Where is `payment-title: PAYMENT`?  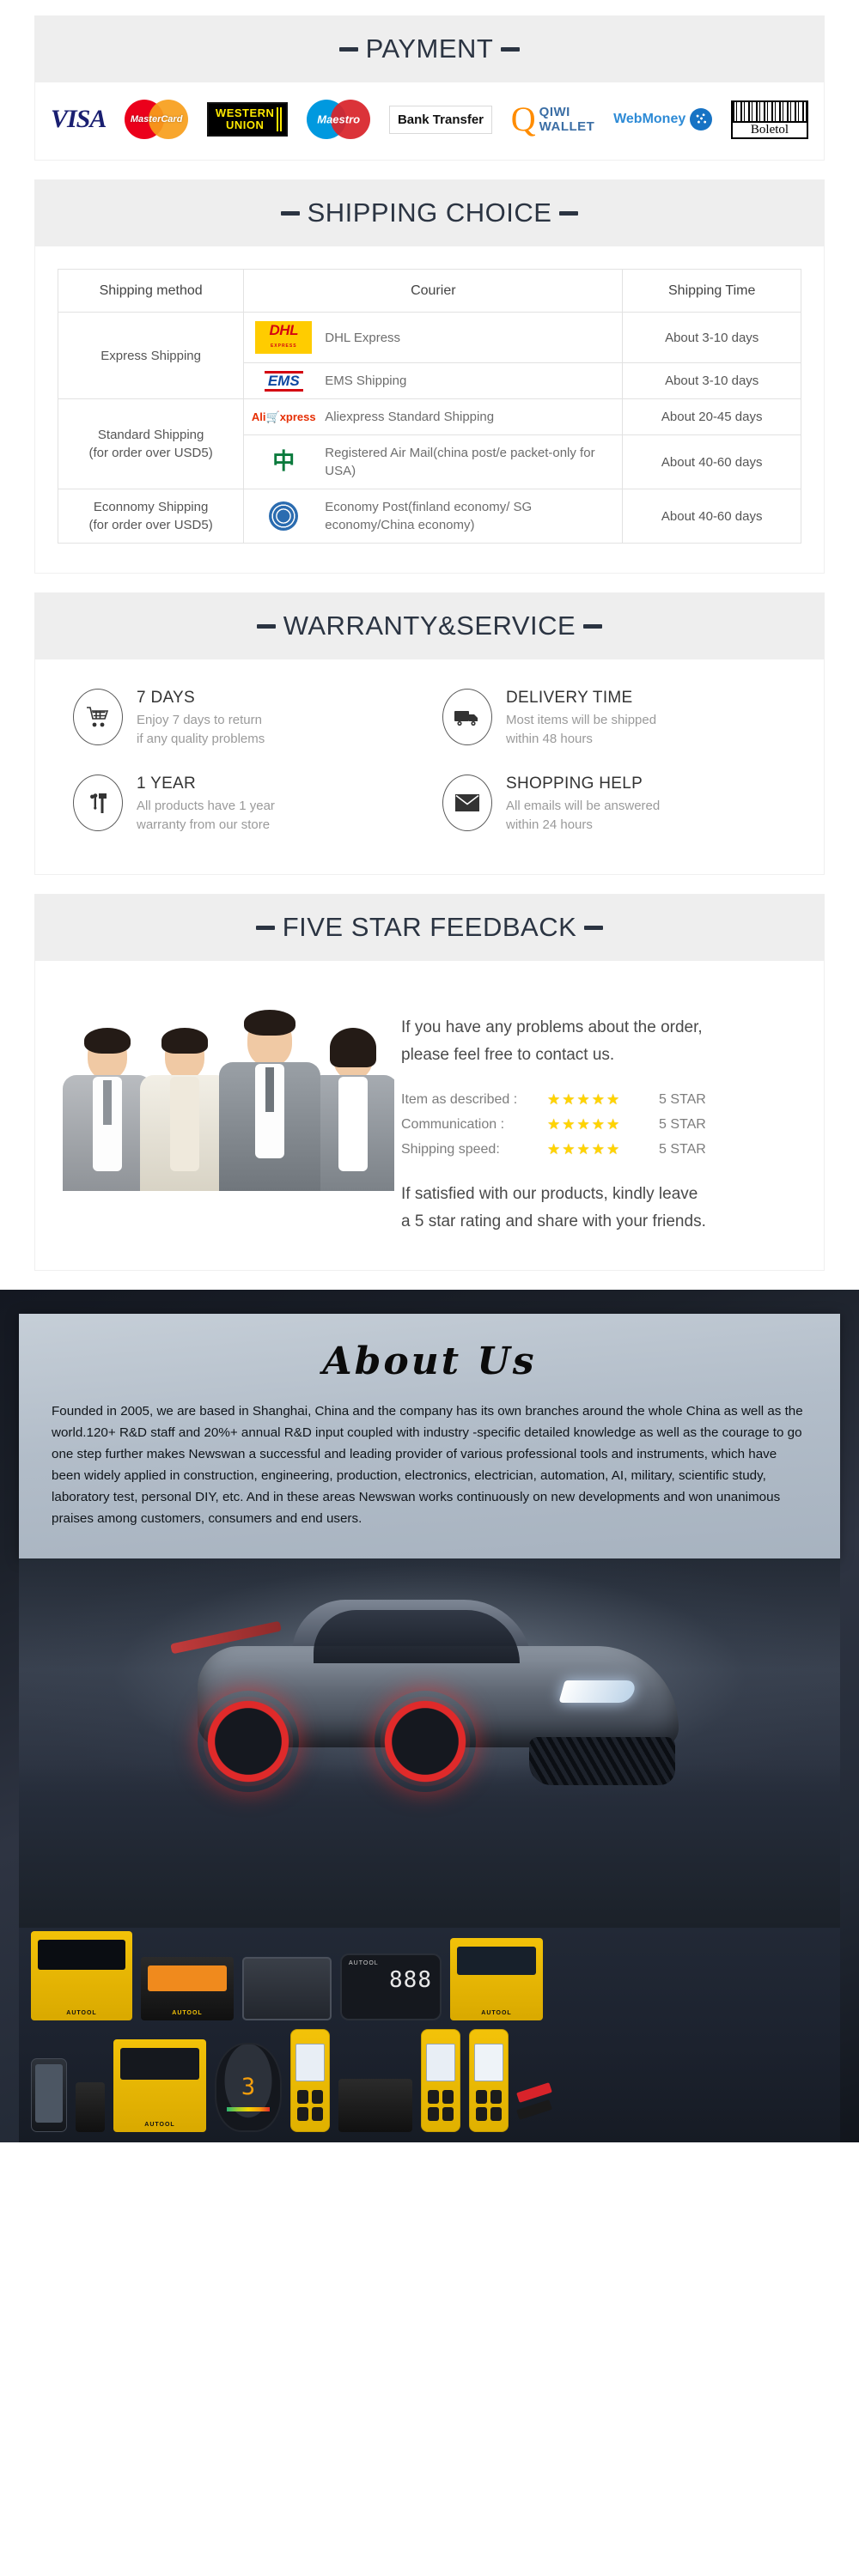
payment-title: PAYMENT is located at coordinates (430, 48).